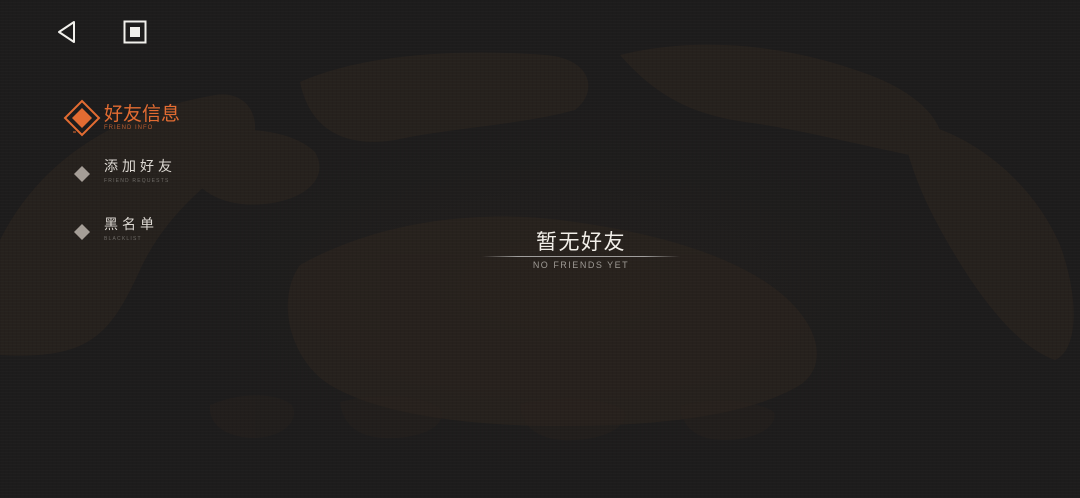 This screenshot has width=1080, height=498. I want to click on menu-item-label: 黑名单, so click(131, 225).